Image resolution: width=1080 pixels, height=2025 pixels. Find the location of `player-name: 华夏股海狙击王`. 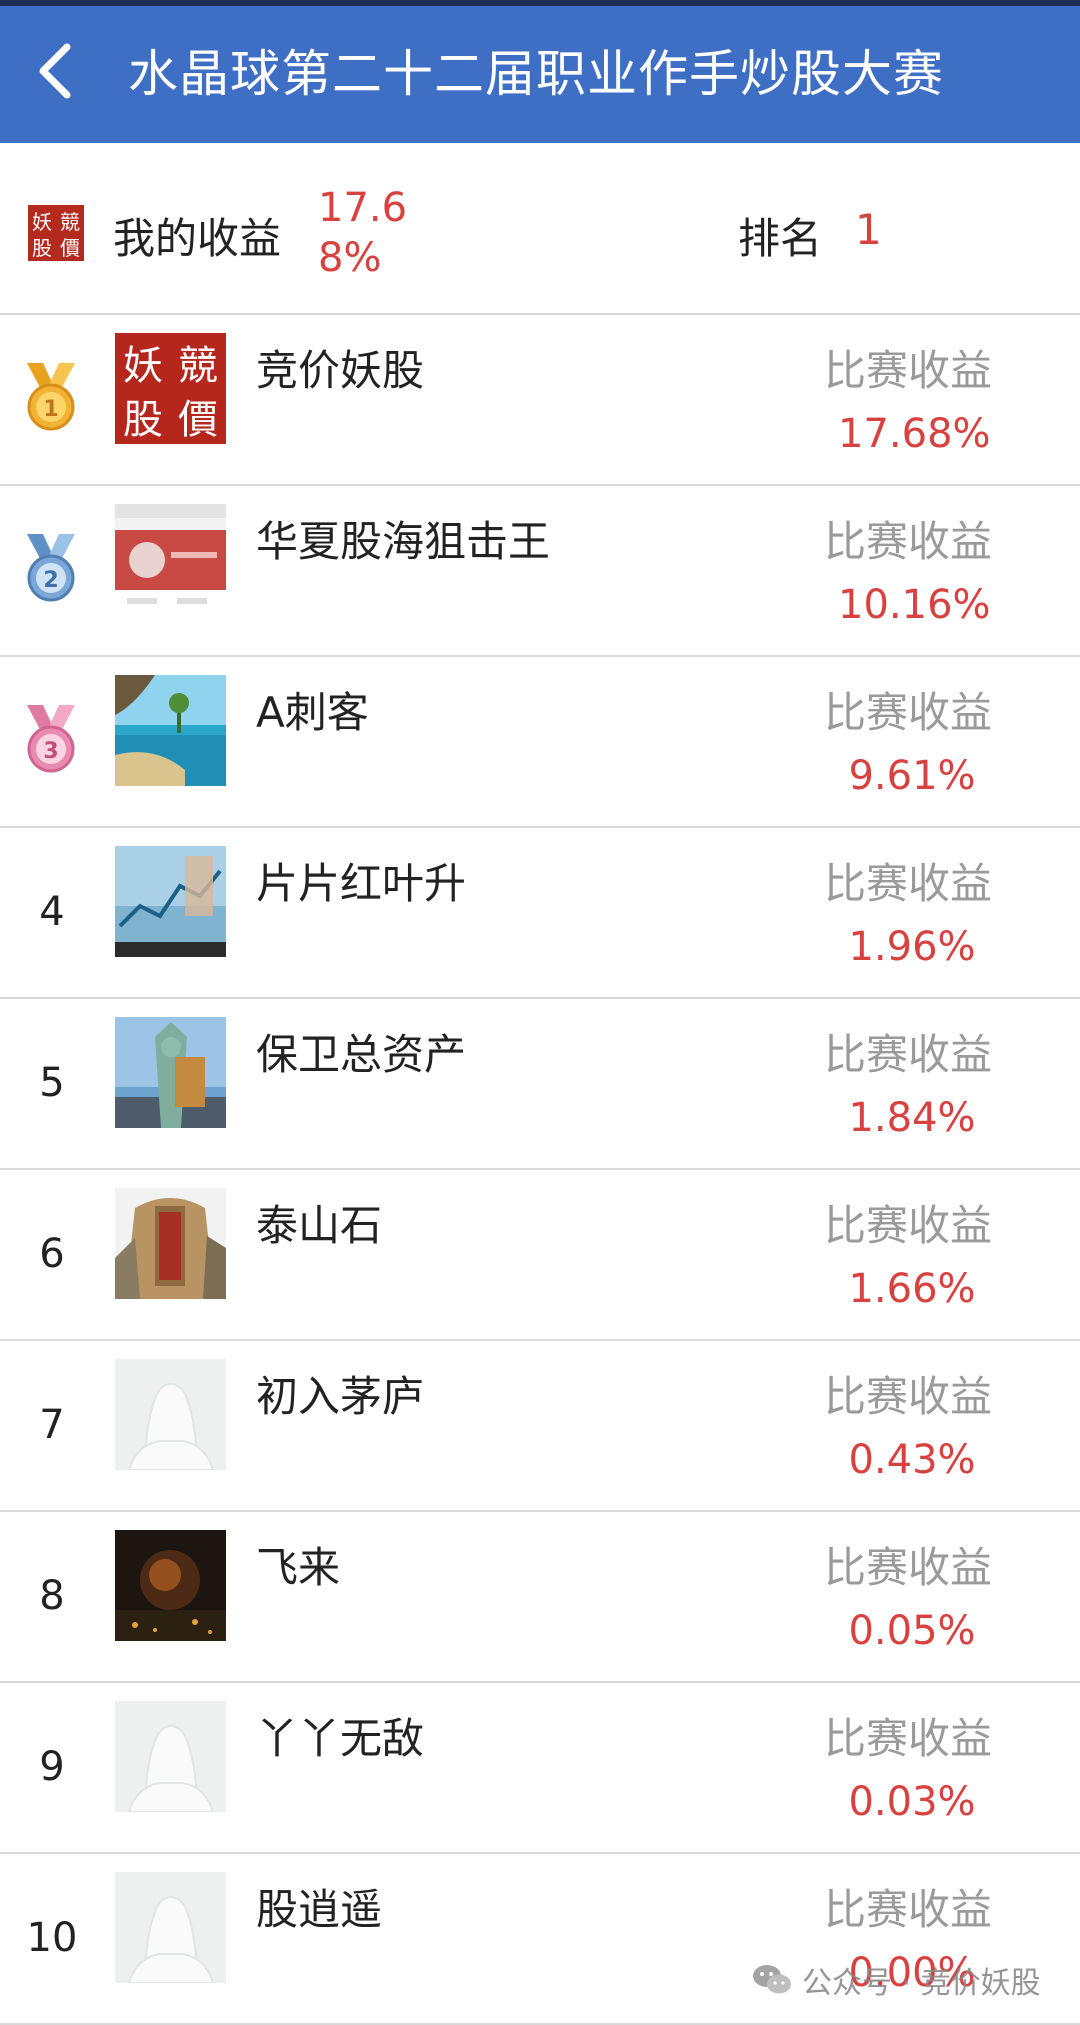

player-name: 华夏股海狙击王 is located at coordinates (403, 541).